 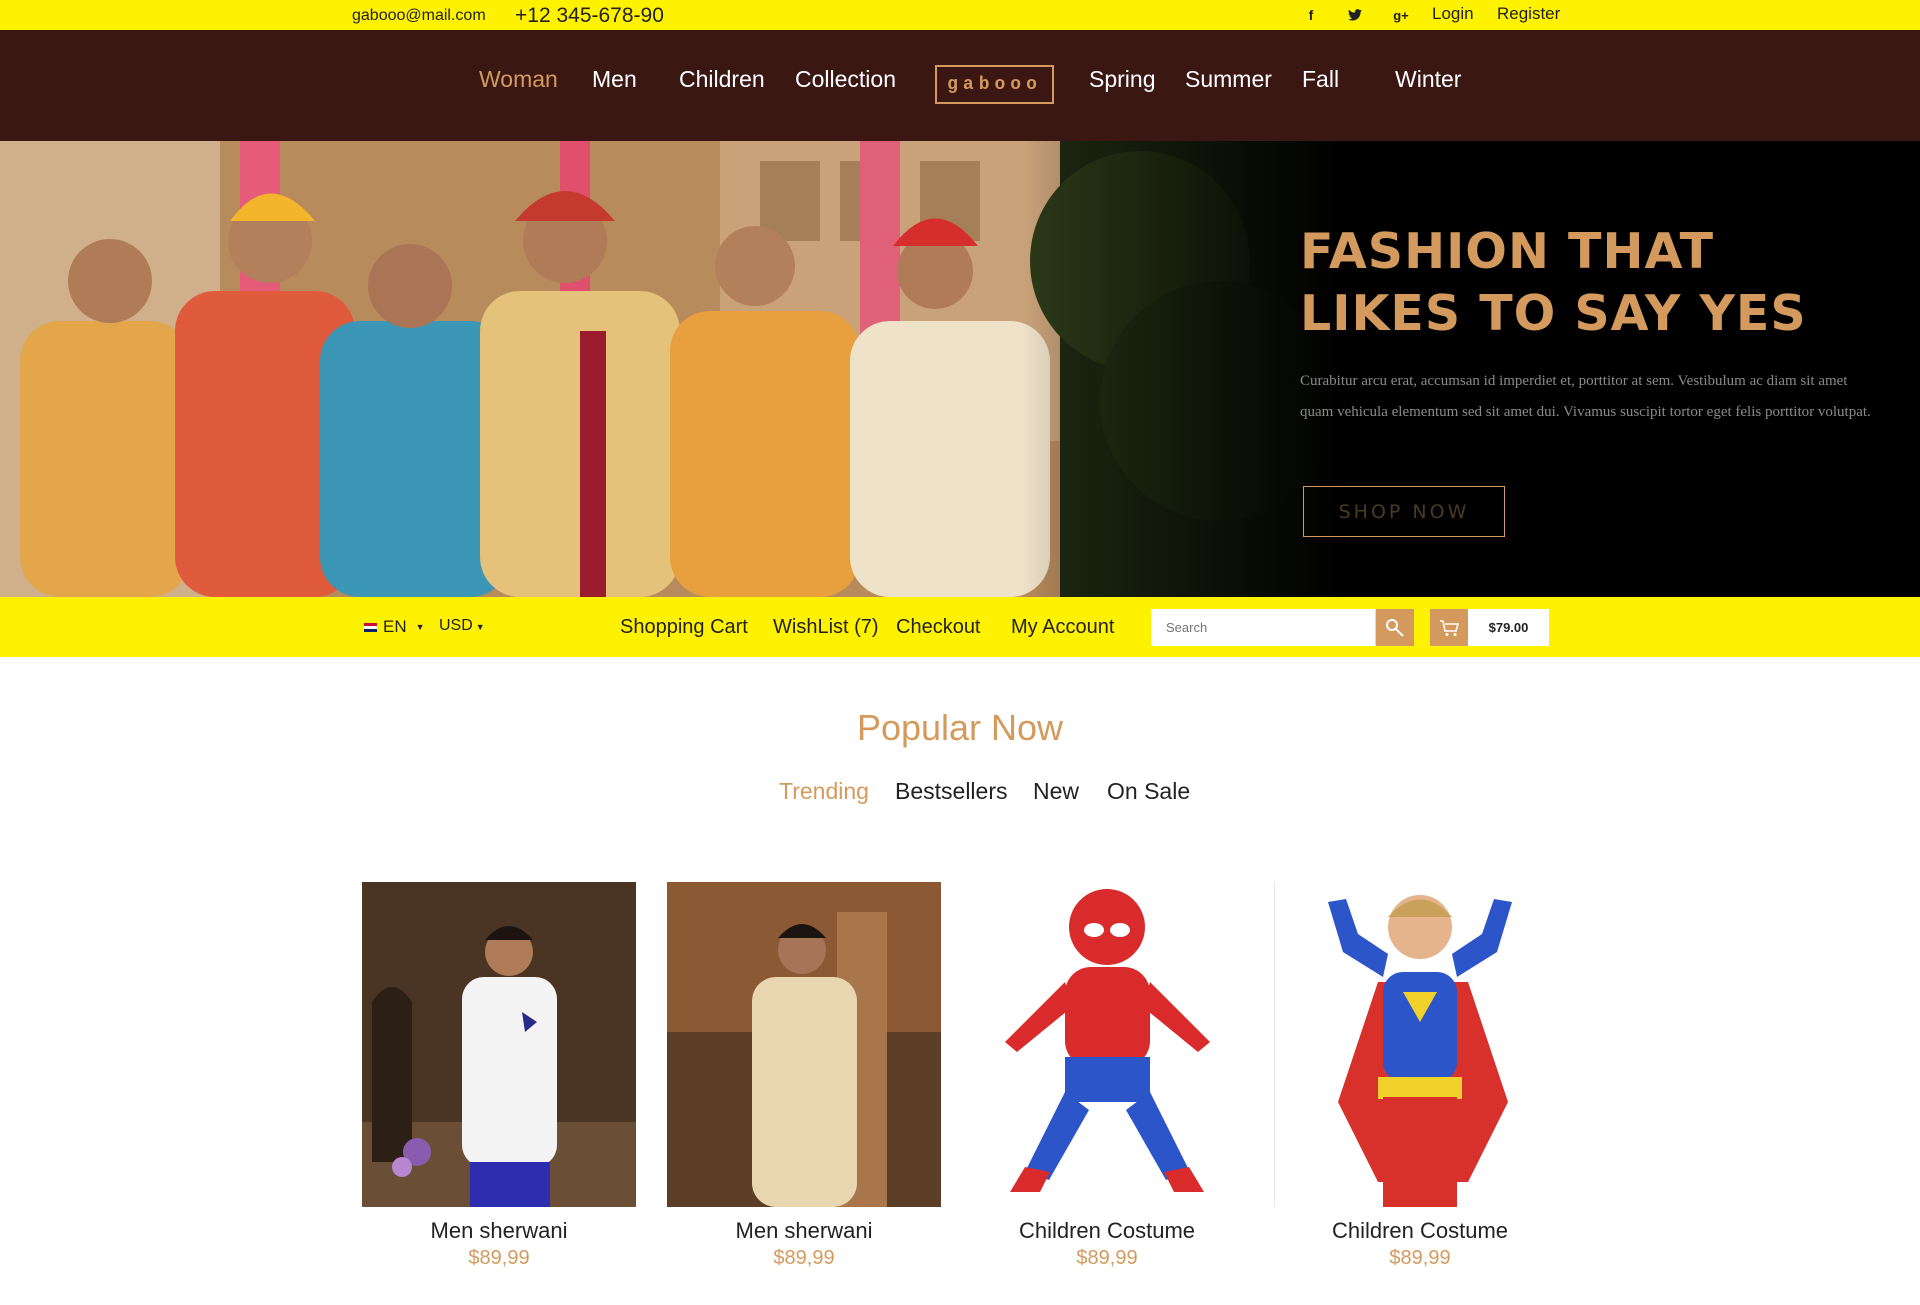 I want to click on nav-children: Children, so click(x=722, y=79).